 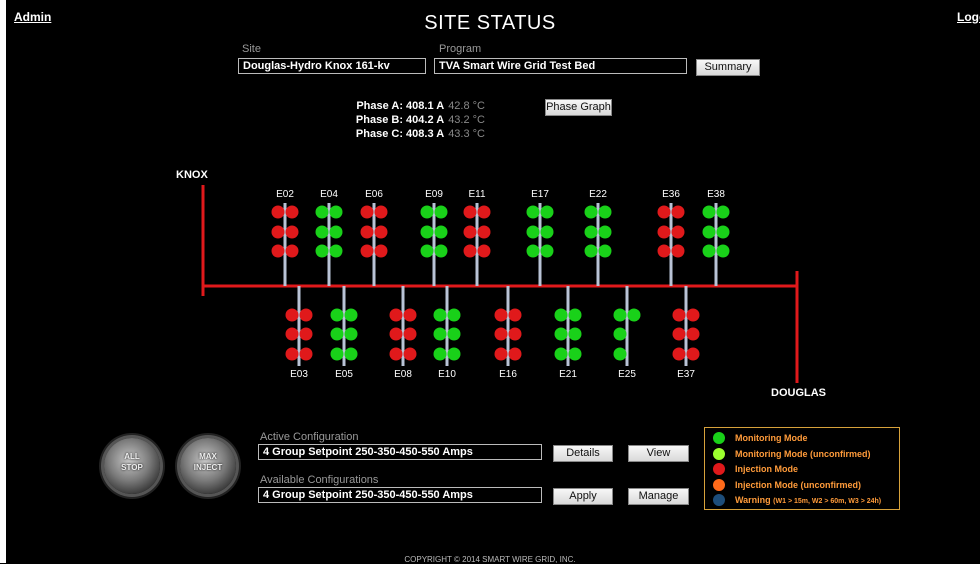 I want to click on legend-label: Injection Mode, so click(x=766, y=469).